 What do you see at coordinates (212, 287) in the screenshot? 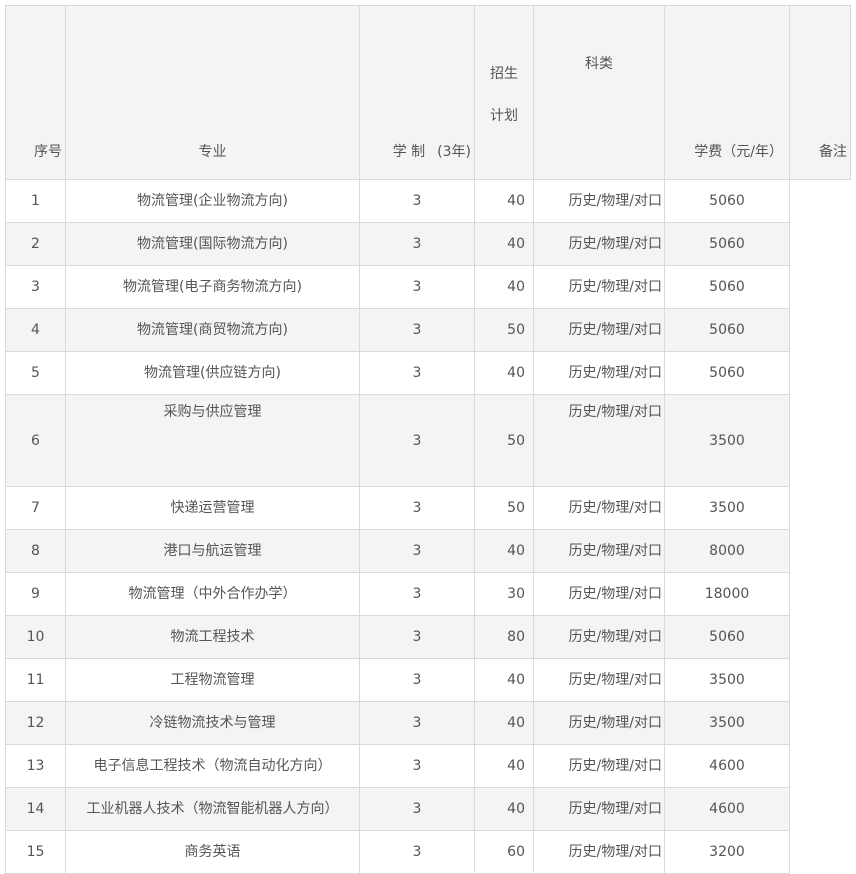
I see `cell-major: 物流管理(电子商务物流方向)` at bounding box center [212, 287].